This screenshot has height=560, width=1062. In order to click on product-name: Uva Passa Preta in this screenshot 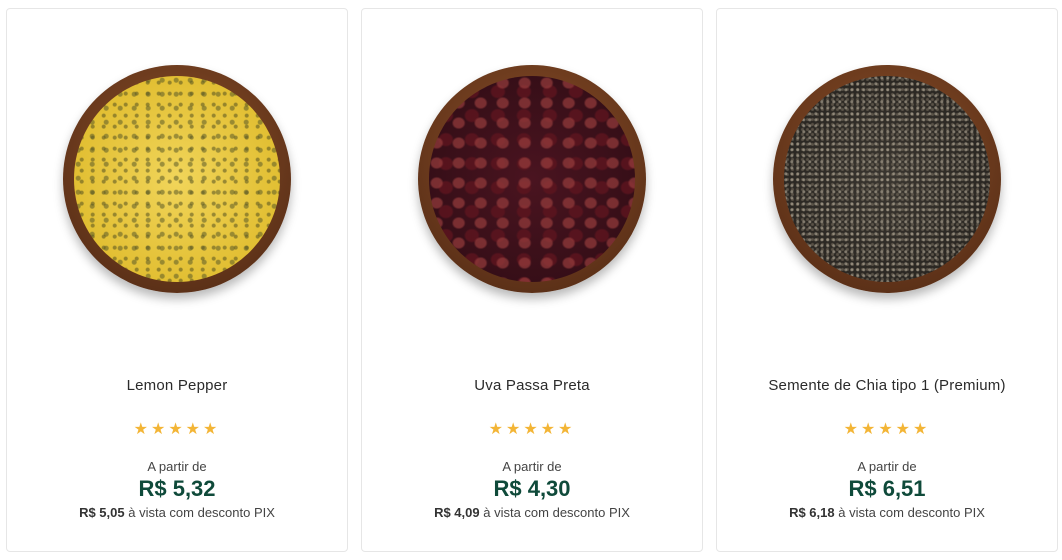, I will do `click(532, 385)`.